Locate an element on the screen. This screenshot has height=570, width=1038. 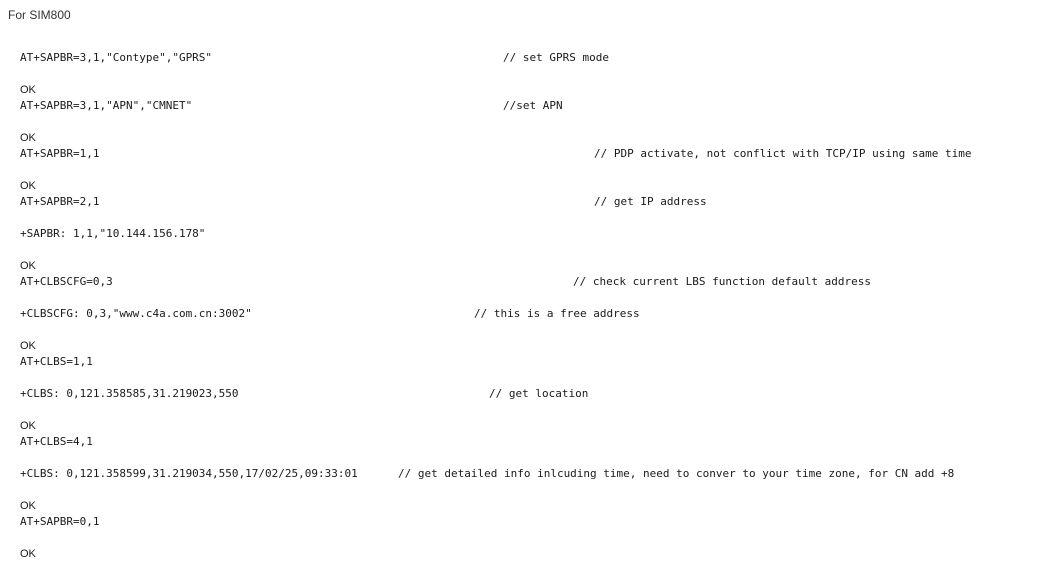
at-response: +CLBSCFG: 0,3,"www.c4a.com.cn:3002" is located at coordinates (136, 313).